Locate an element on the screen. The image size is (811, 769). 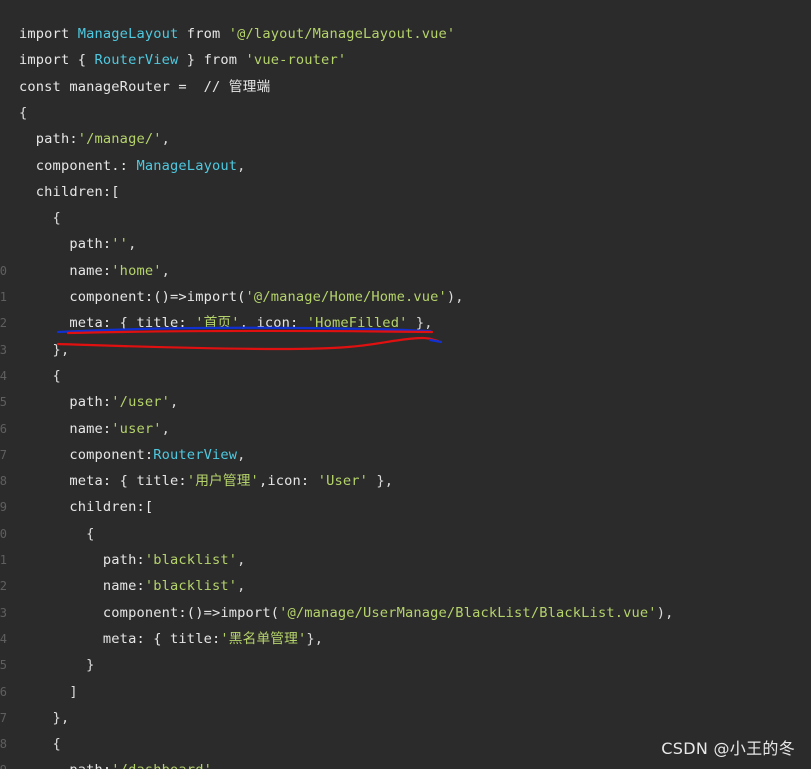
red-underline-annotation is located at coordinates (250, 332).